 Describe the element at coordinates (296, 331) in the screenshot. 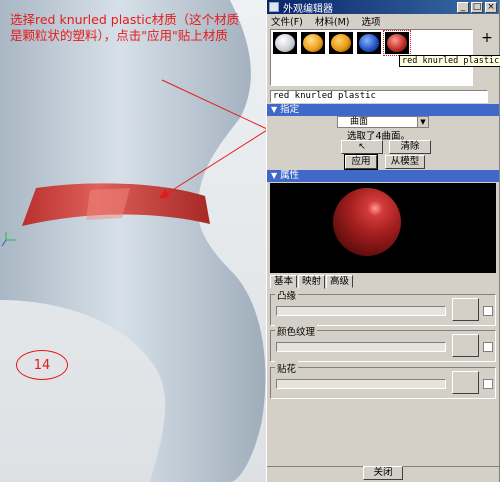

I see `color-texture-label: 颜色纹理` at that location.